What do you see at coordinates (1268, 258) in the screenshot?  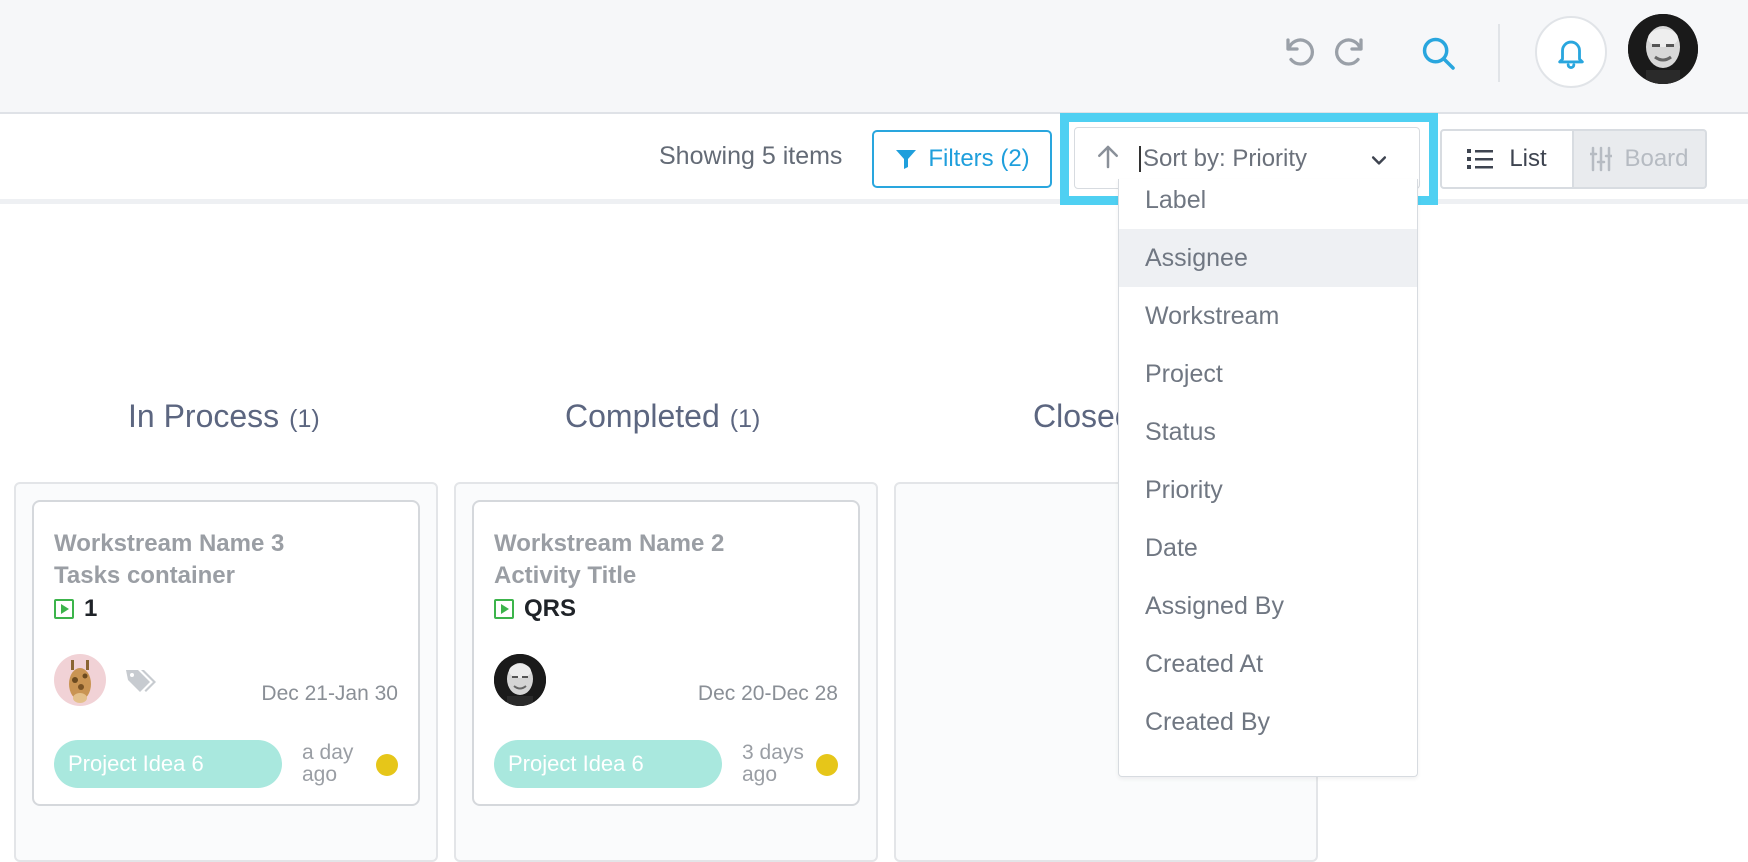 I see `sort-option-assignee: Assignee` at bounding box center [1268, 258].